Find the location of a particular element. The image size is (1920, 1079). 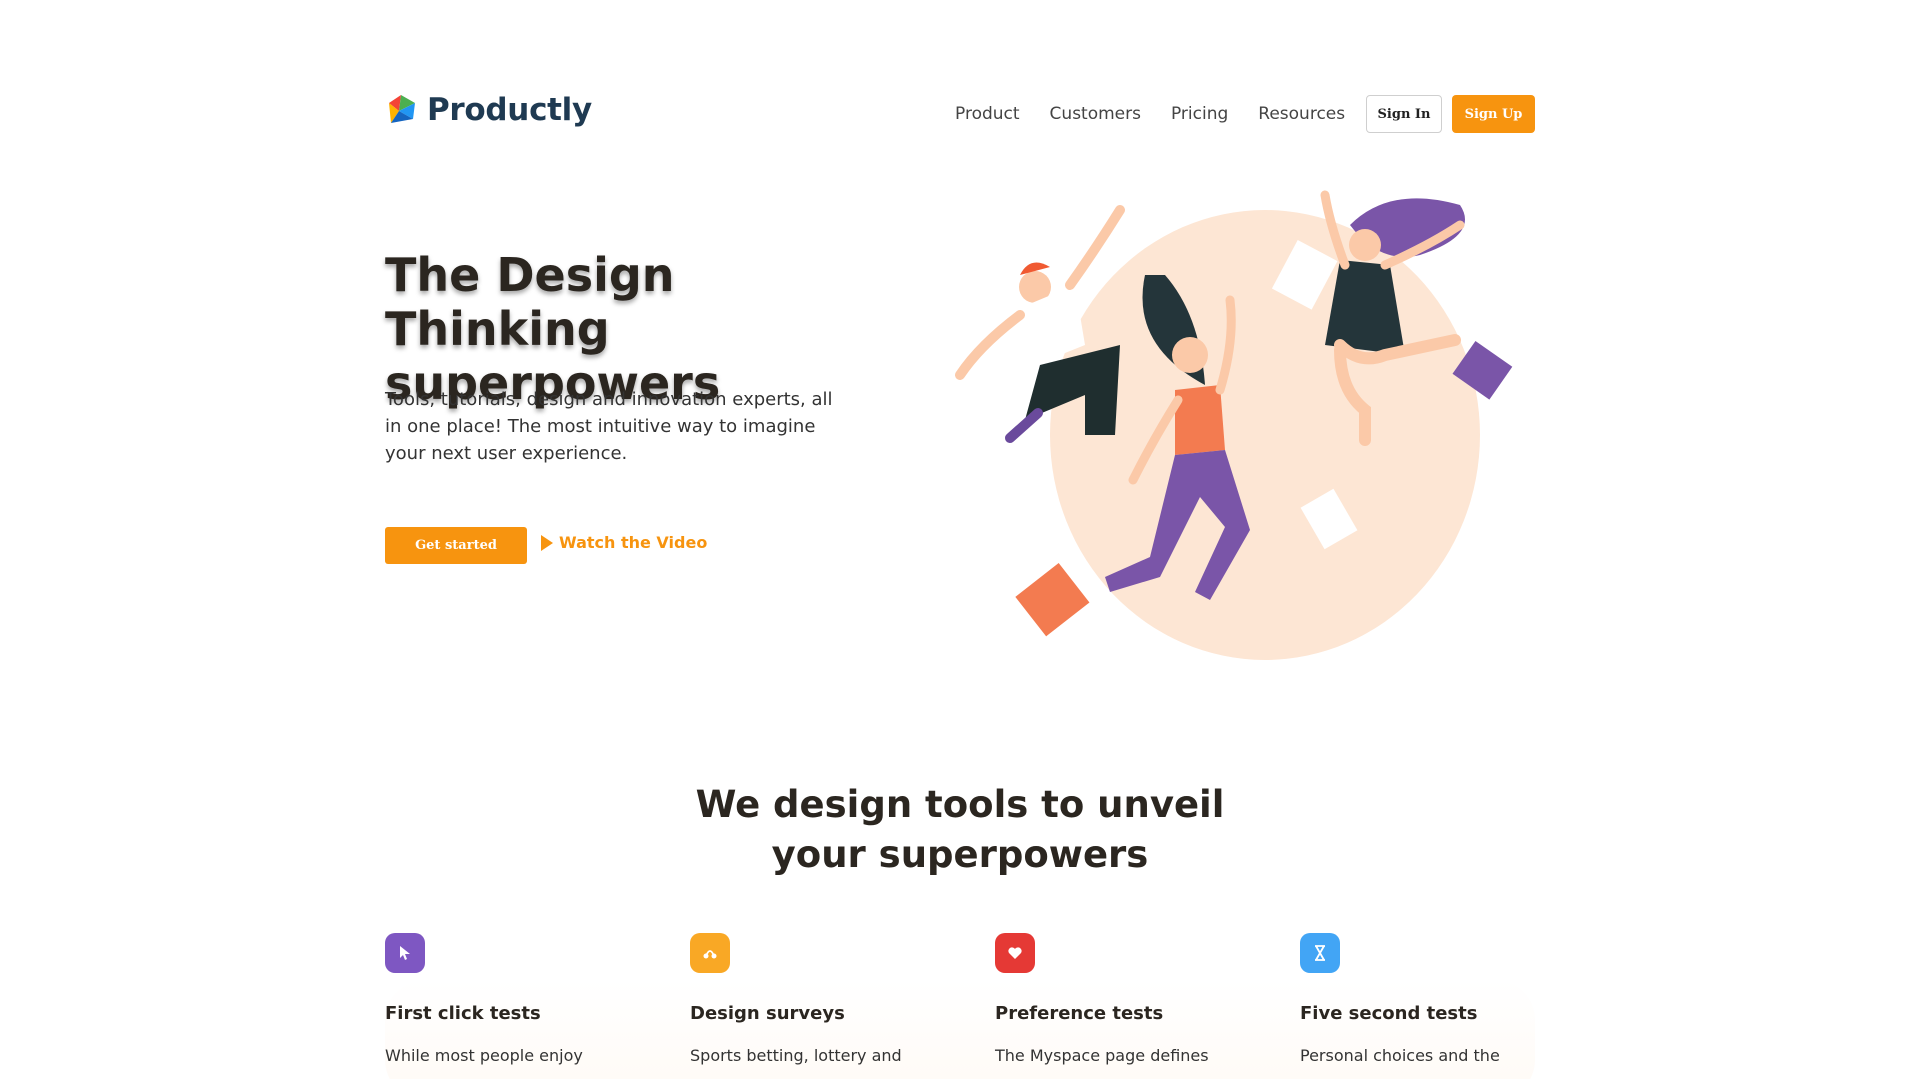

nav-item-resources: Resources is located at coordinates (1301, 114).